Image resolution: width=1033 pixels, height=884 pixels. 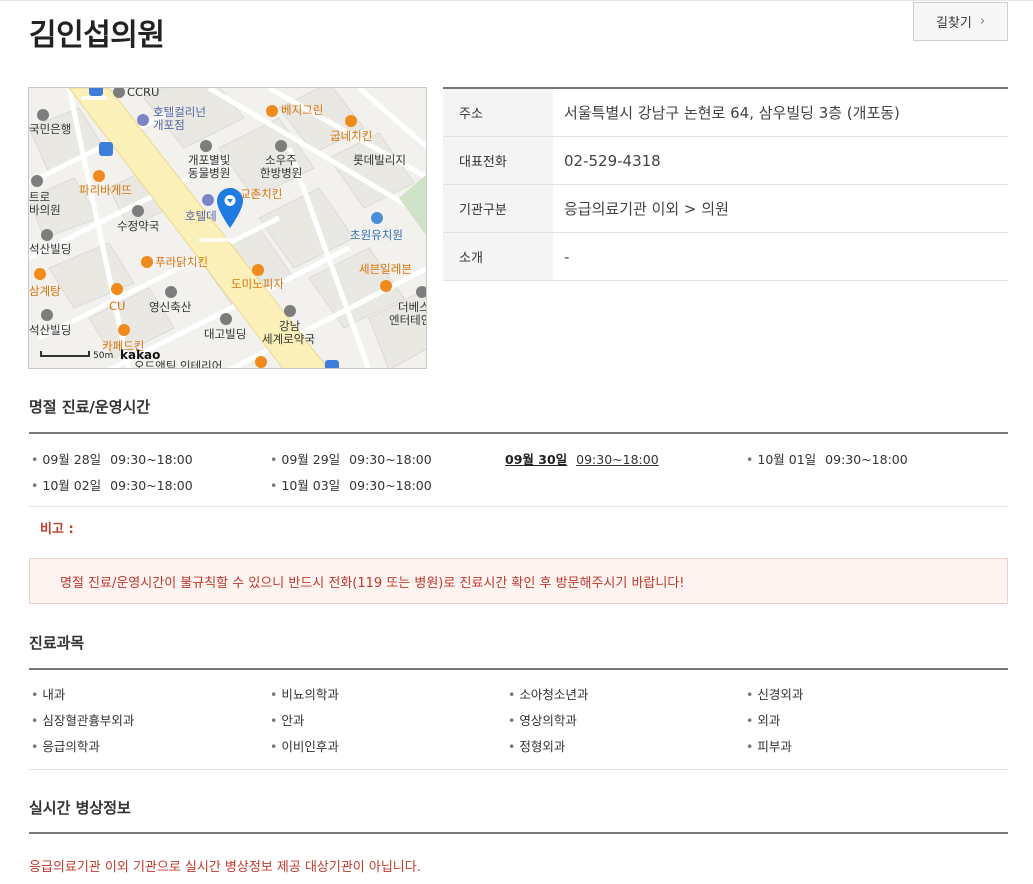 I want to click on hours-date: 10월 03일, so click(x=311, y=485).